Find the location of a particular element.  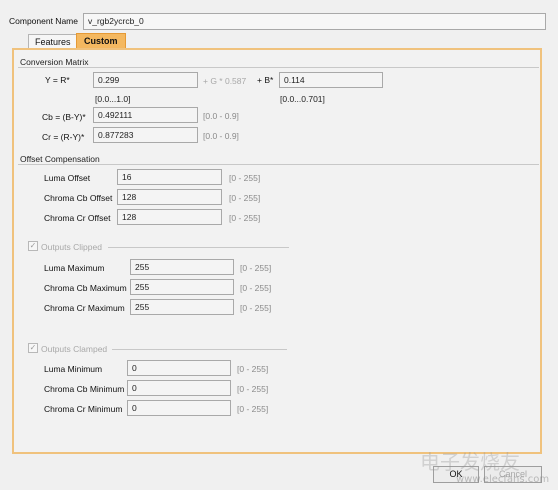

r-range: [0.0...1.0] is located at coordinates (113, 99).